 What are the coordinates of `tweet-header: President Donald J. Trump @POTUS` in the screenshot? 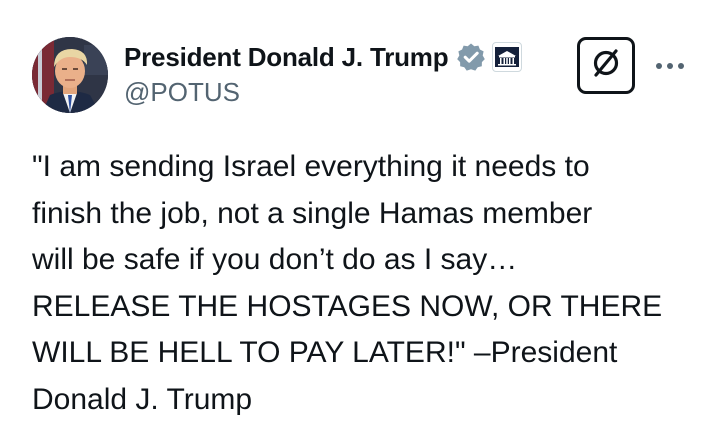 It's located at (323, 74).